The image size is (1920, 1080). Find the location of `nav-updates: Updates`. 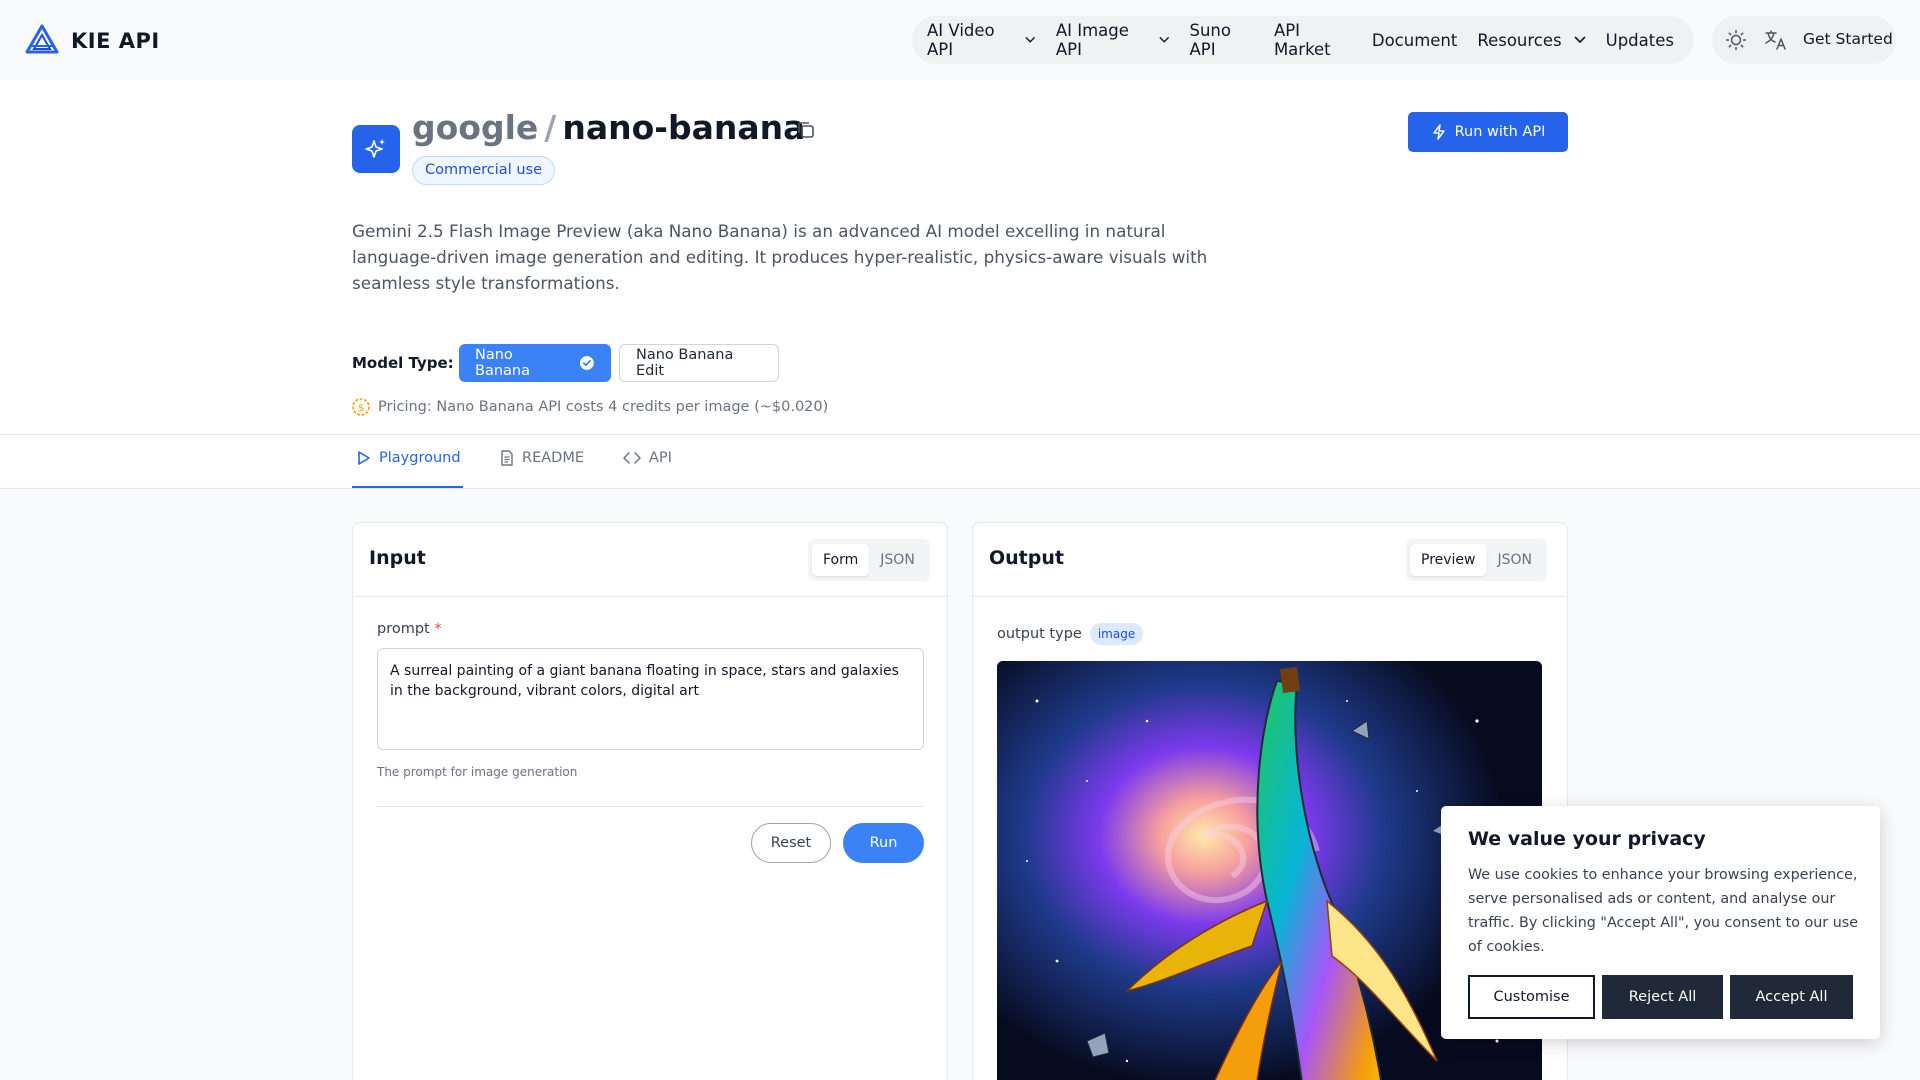

nav-updates: Updates is located at coordinates (1640, 40).